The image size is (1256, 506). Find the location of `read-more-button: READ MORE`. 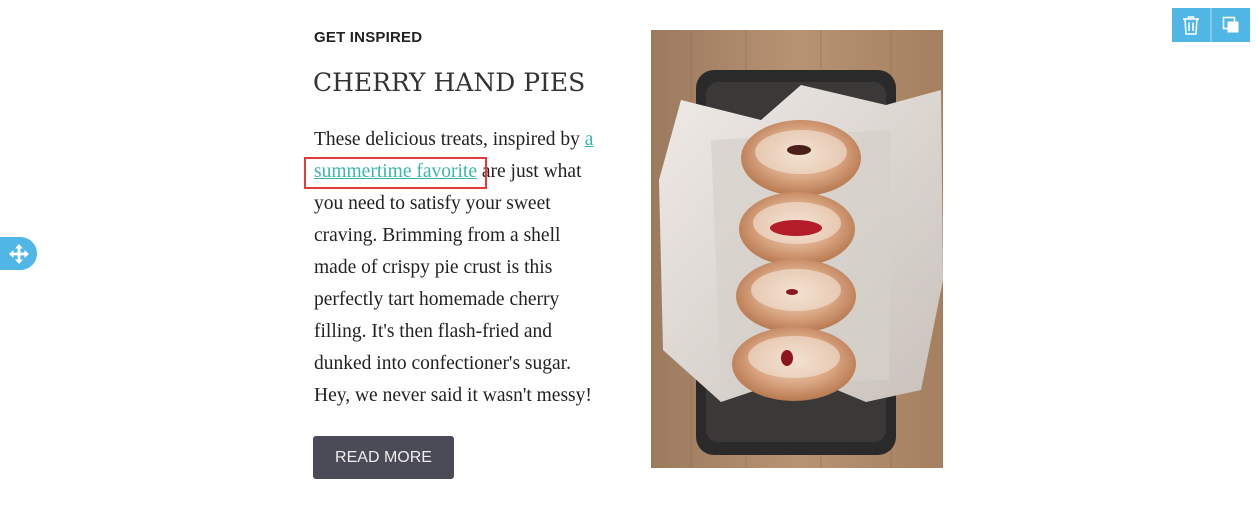

read-more-button: READ MORE is located at coordinates (383, 457).